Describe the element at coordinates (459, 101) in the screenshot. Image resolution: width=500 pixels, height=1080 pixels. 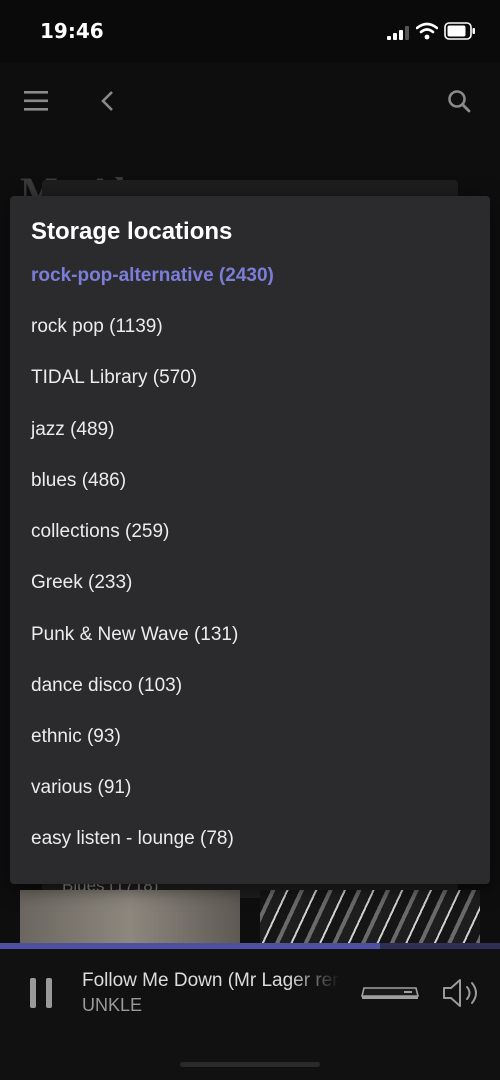
I see `search-icon` at that location.